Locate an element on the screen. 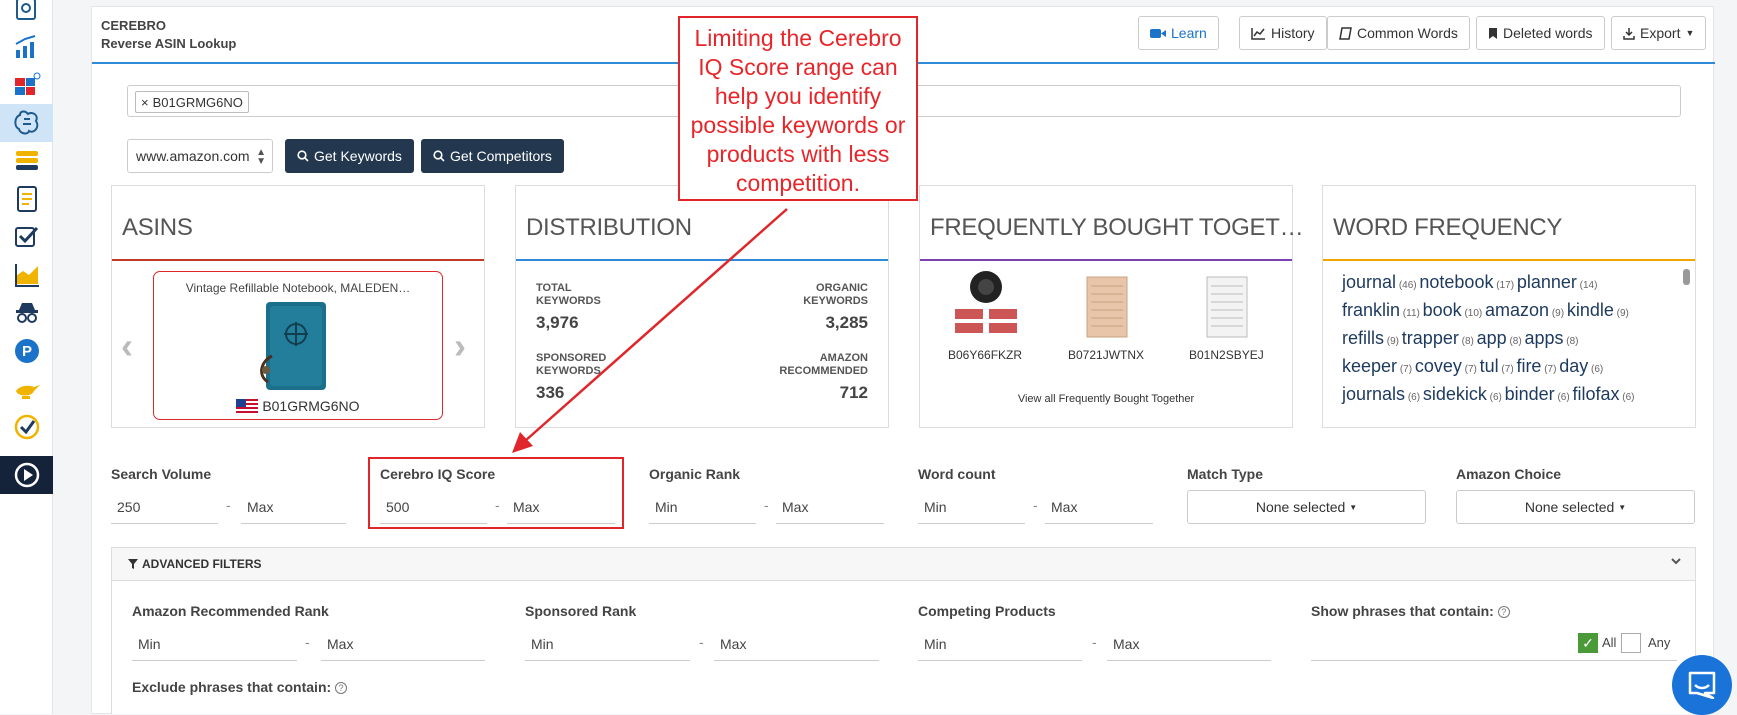  sidebar-item-spy is located at coordinates (26, 313).